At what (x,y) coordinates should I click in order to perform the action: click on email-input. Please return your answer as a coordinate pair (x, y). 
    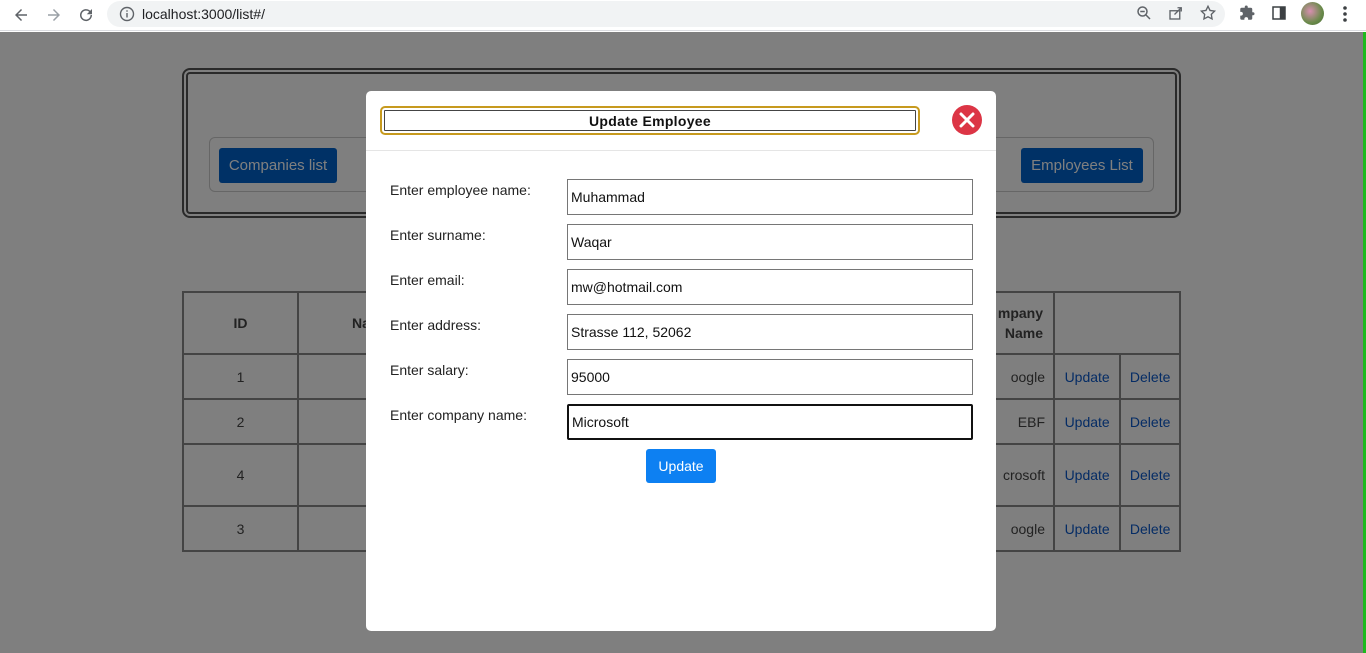
    Looking at the image, I should click on (770, 287).